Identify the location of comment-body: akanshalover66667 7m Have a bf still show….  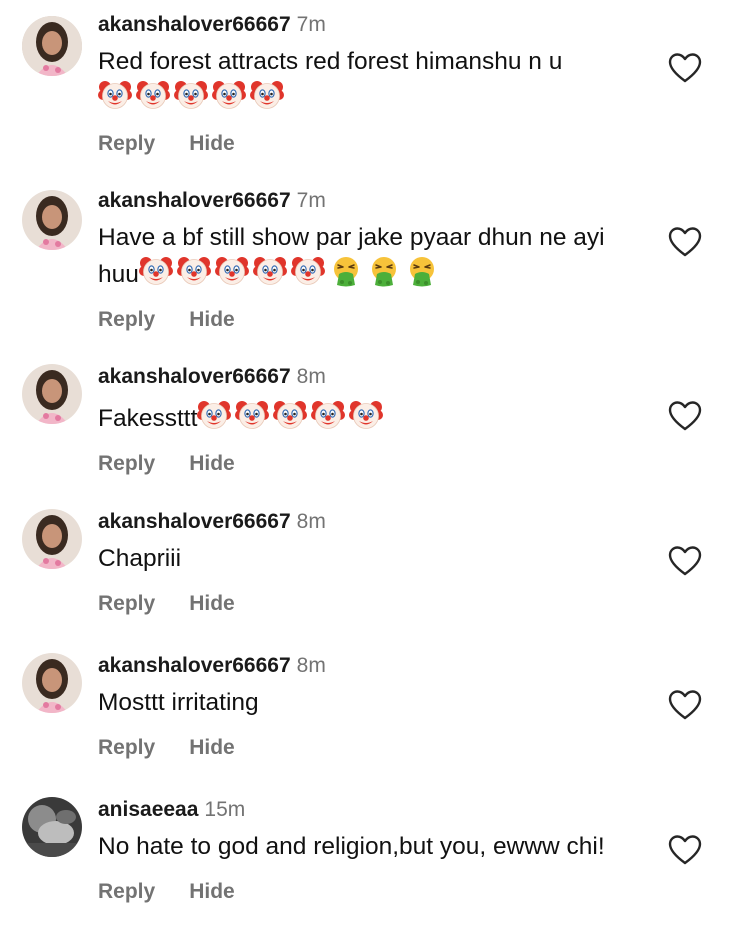
(373, 260).